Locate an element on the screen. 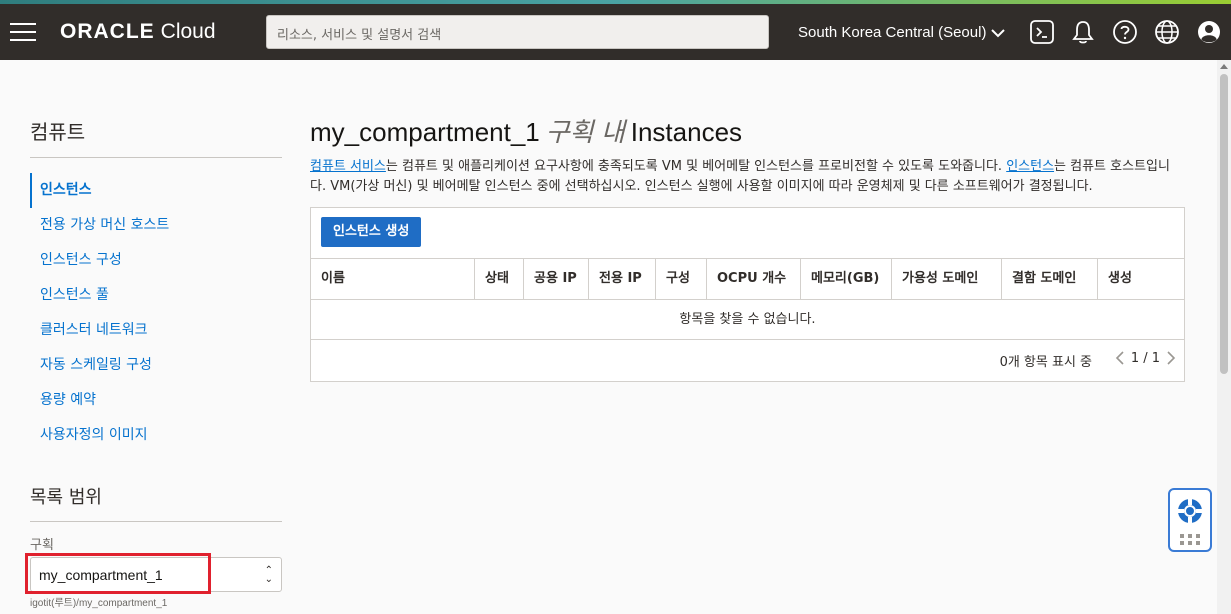 The width and height of the screenshot is (1231, 614). help-icon is located at coordinates (1125, 32).